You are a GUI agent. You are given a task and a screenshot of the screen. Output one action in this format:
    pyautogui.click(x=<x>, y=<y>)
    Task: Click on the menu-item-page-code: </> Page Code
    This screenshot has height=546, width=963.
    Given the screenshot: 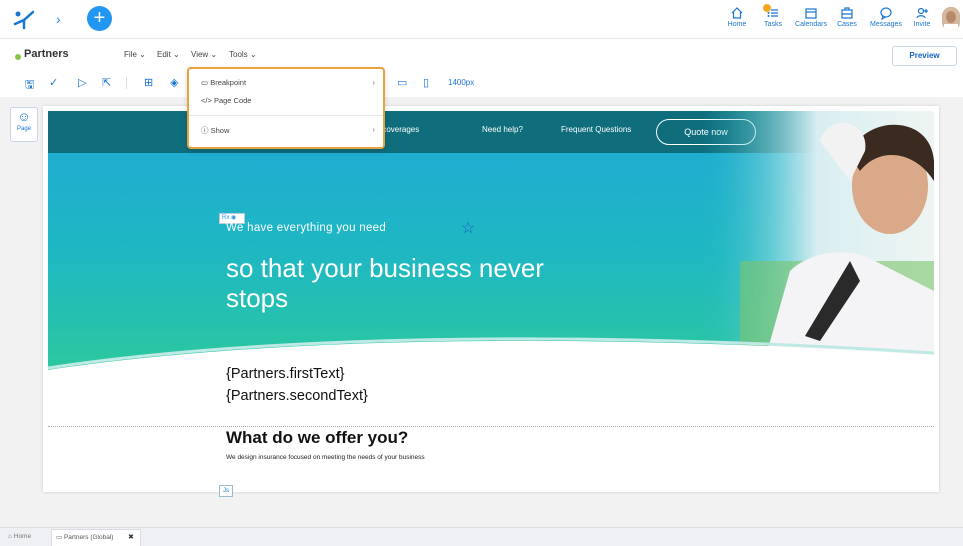 What is the action you would take?
    pyautogui.click(x=226, y=100)
    